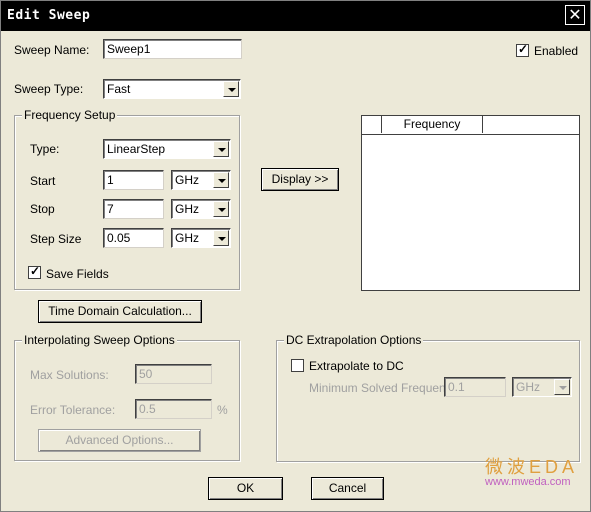 The image size is (591, 512). What do you see at coordinates (73, 410) in the screenshot?
I see `error-tolerance-label: Error Tolerance:` at bounding box center [73, 410].